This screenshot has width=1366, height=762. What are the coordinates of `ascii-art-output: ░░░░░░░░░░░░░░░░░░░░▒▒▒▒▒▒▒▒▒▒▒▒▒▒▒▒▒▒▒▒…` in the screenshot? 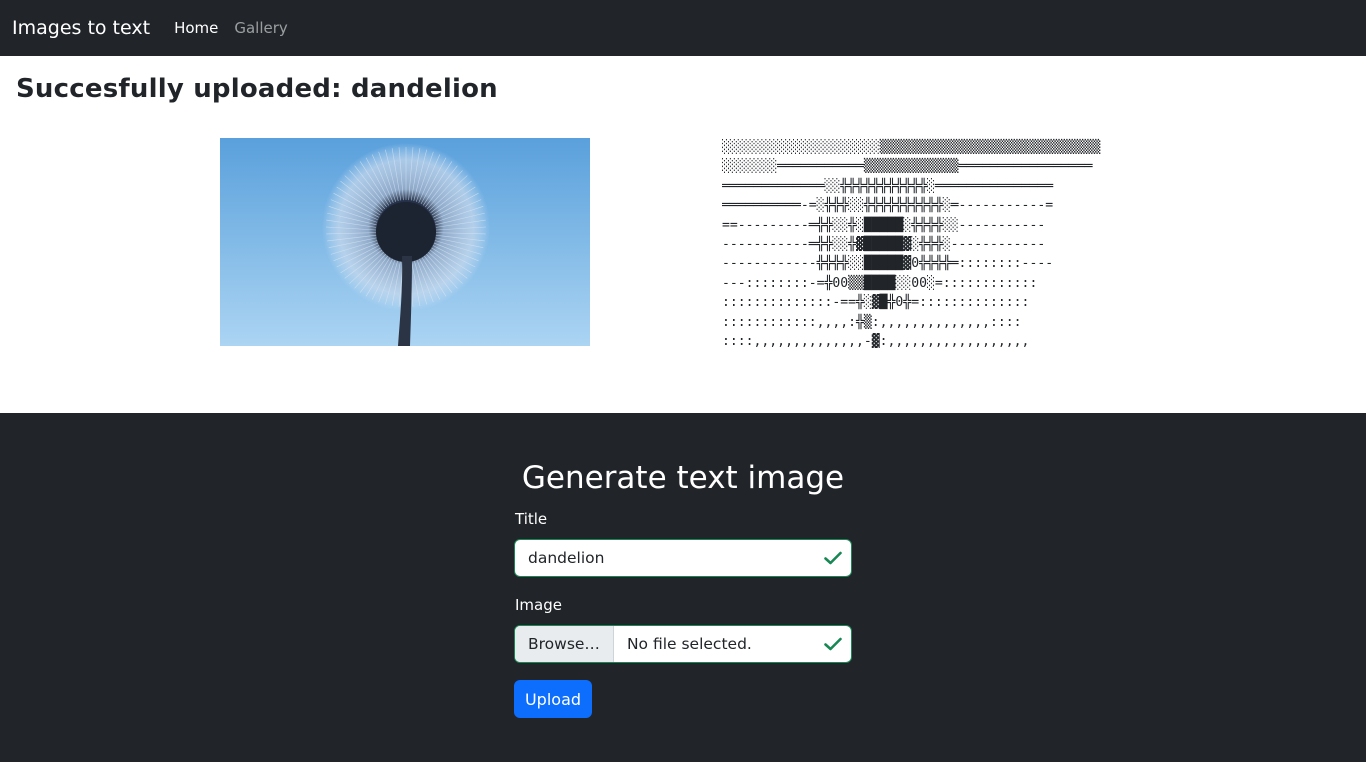 It's located at (911, 244).